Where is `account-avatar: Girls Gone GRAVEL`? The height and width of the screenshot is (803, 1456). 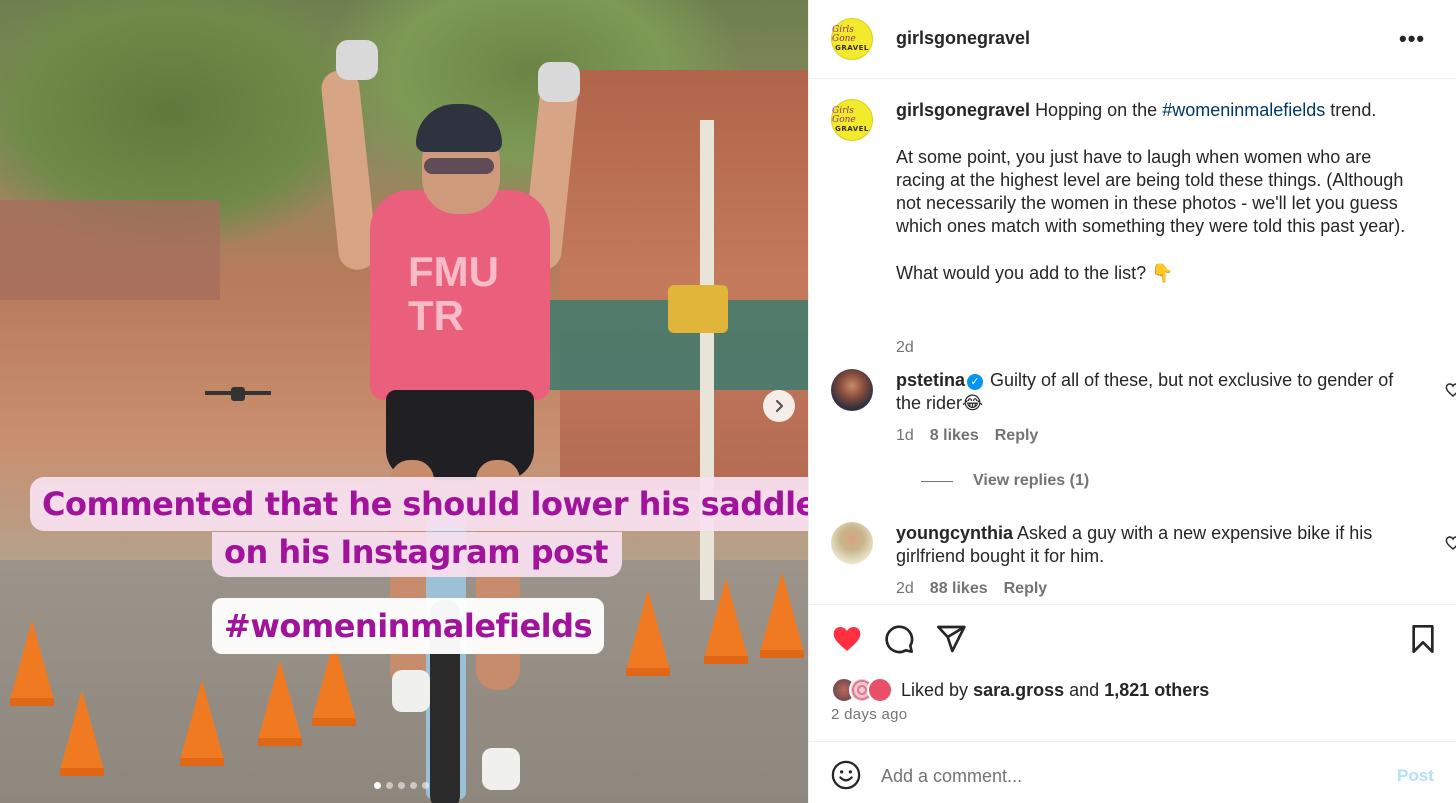
account-avatar: Girls Gone GRAVEL is located at coordinates (852, 39).